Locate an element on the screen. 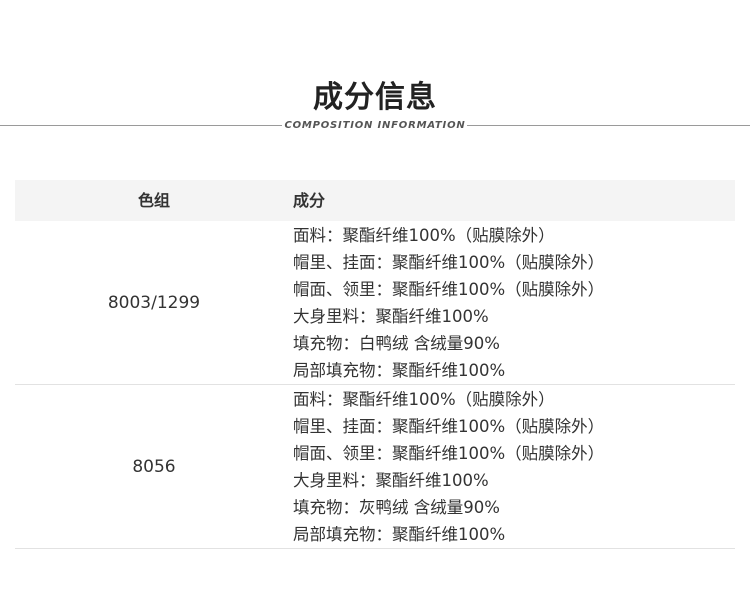 Image resolution: width=750 pixels, height=598 pixels. subtitle-row: COMPOSITION INFORMATION is located at coordinates (375, 126).